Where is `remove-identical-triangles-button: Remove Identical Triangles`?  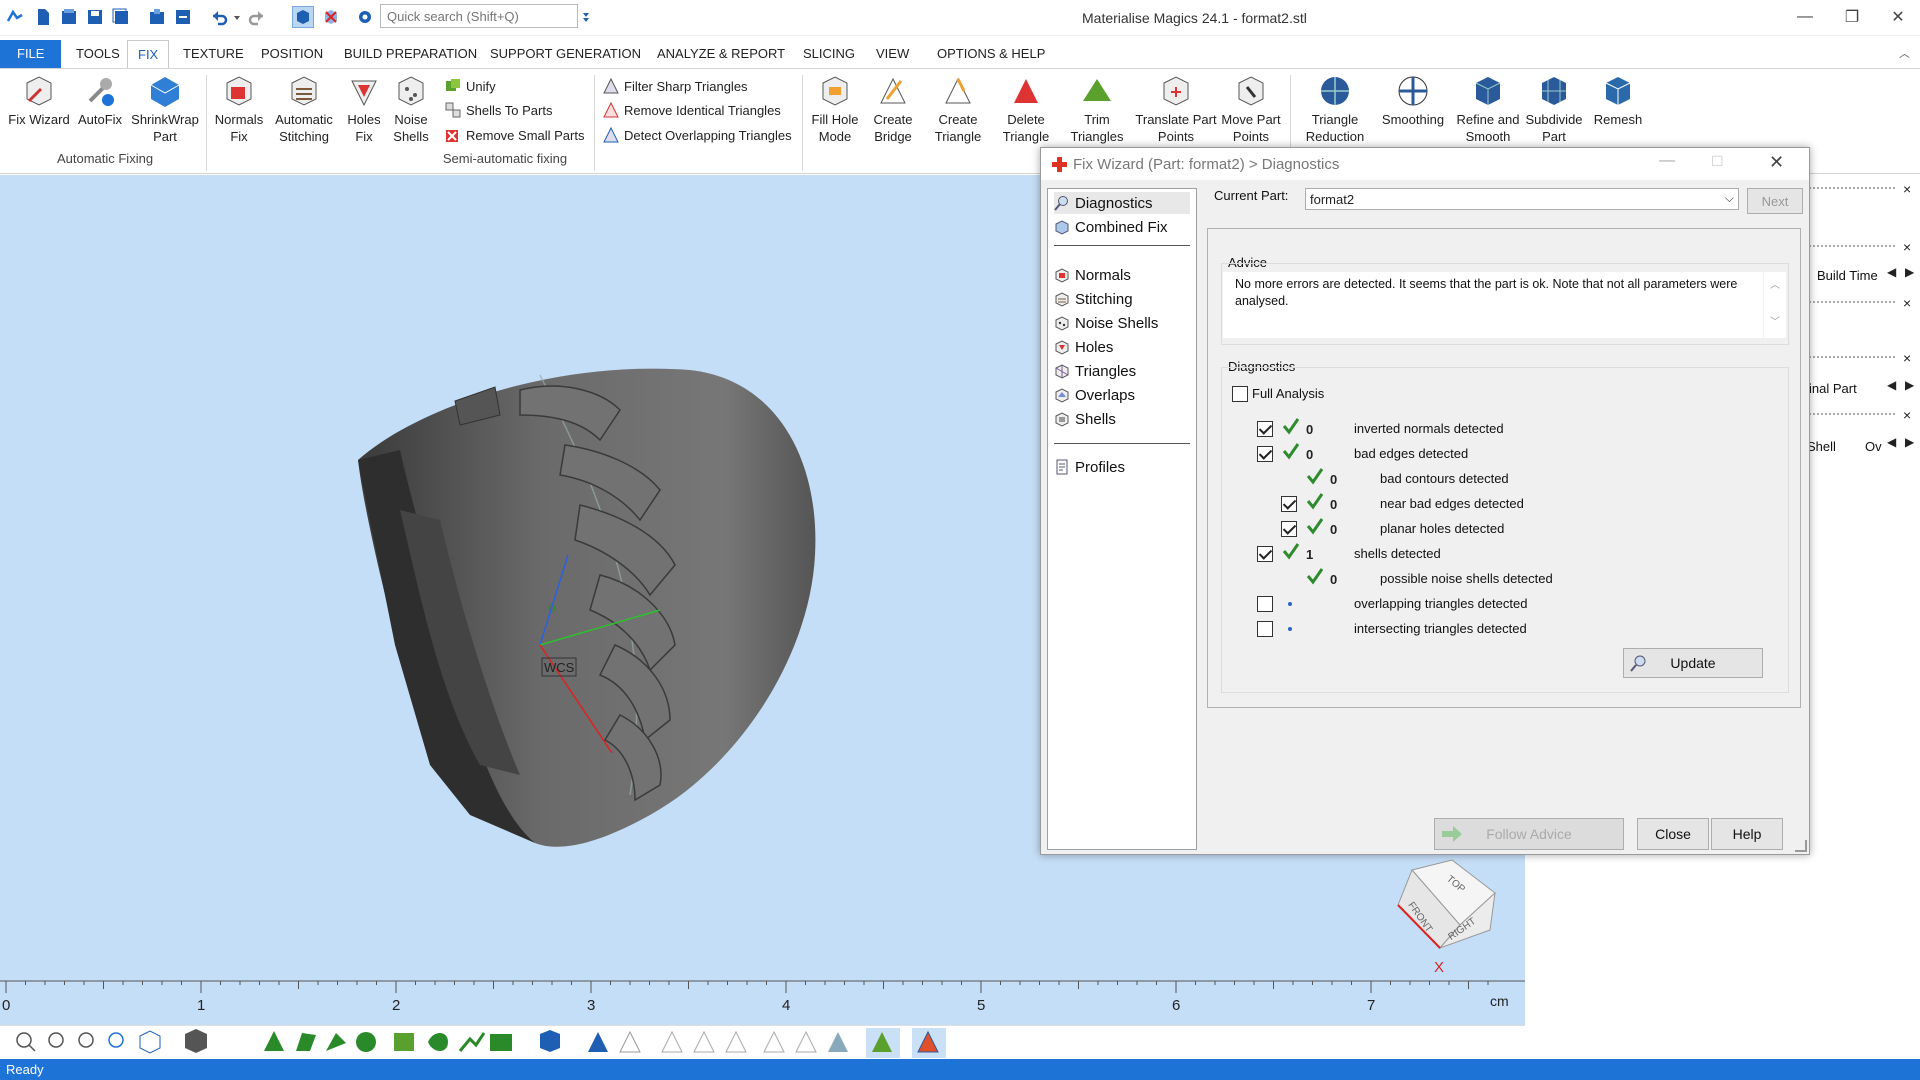 remove-identical-triangles-button: Remove Identical Triangles is located at coordinates (691, 110).